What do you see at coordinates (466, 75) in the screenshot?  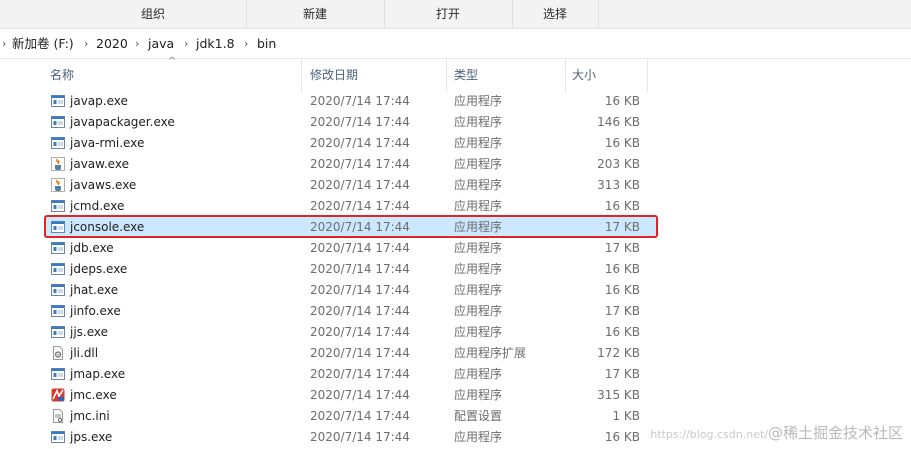 I see `column-header-label: 类型` at bounding box center [466, 75].